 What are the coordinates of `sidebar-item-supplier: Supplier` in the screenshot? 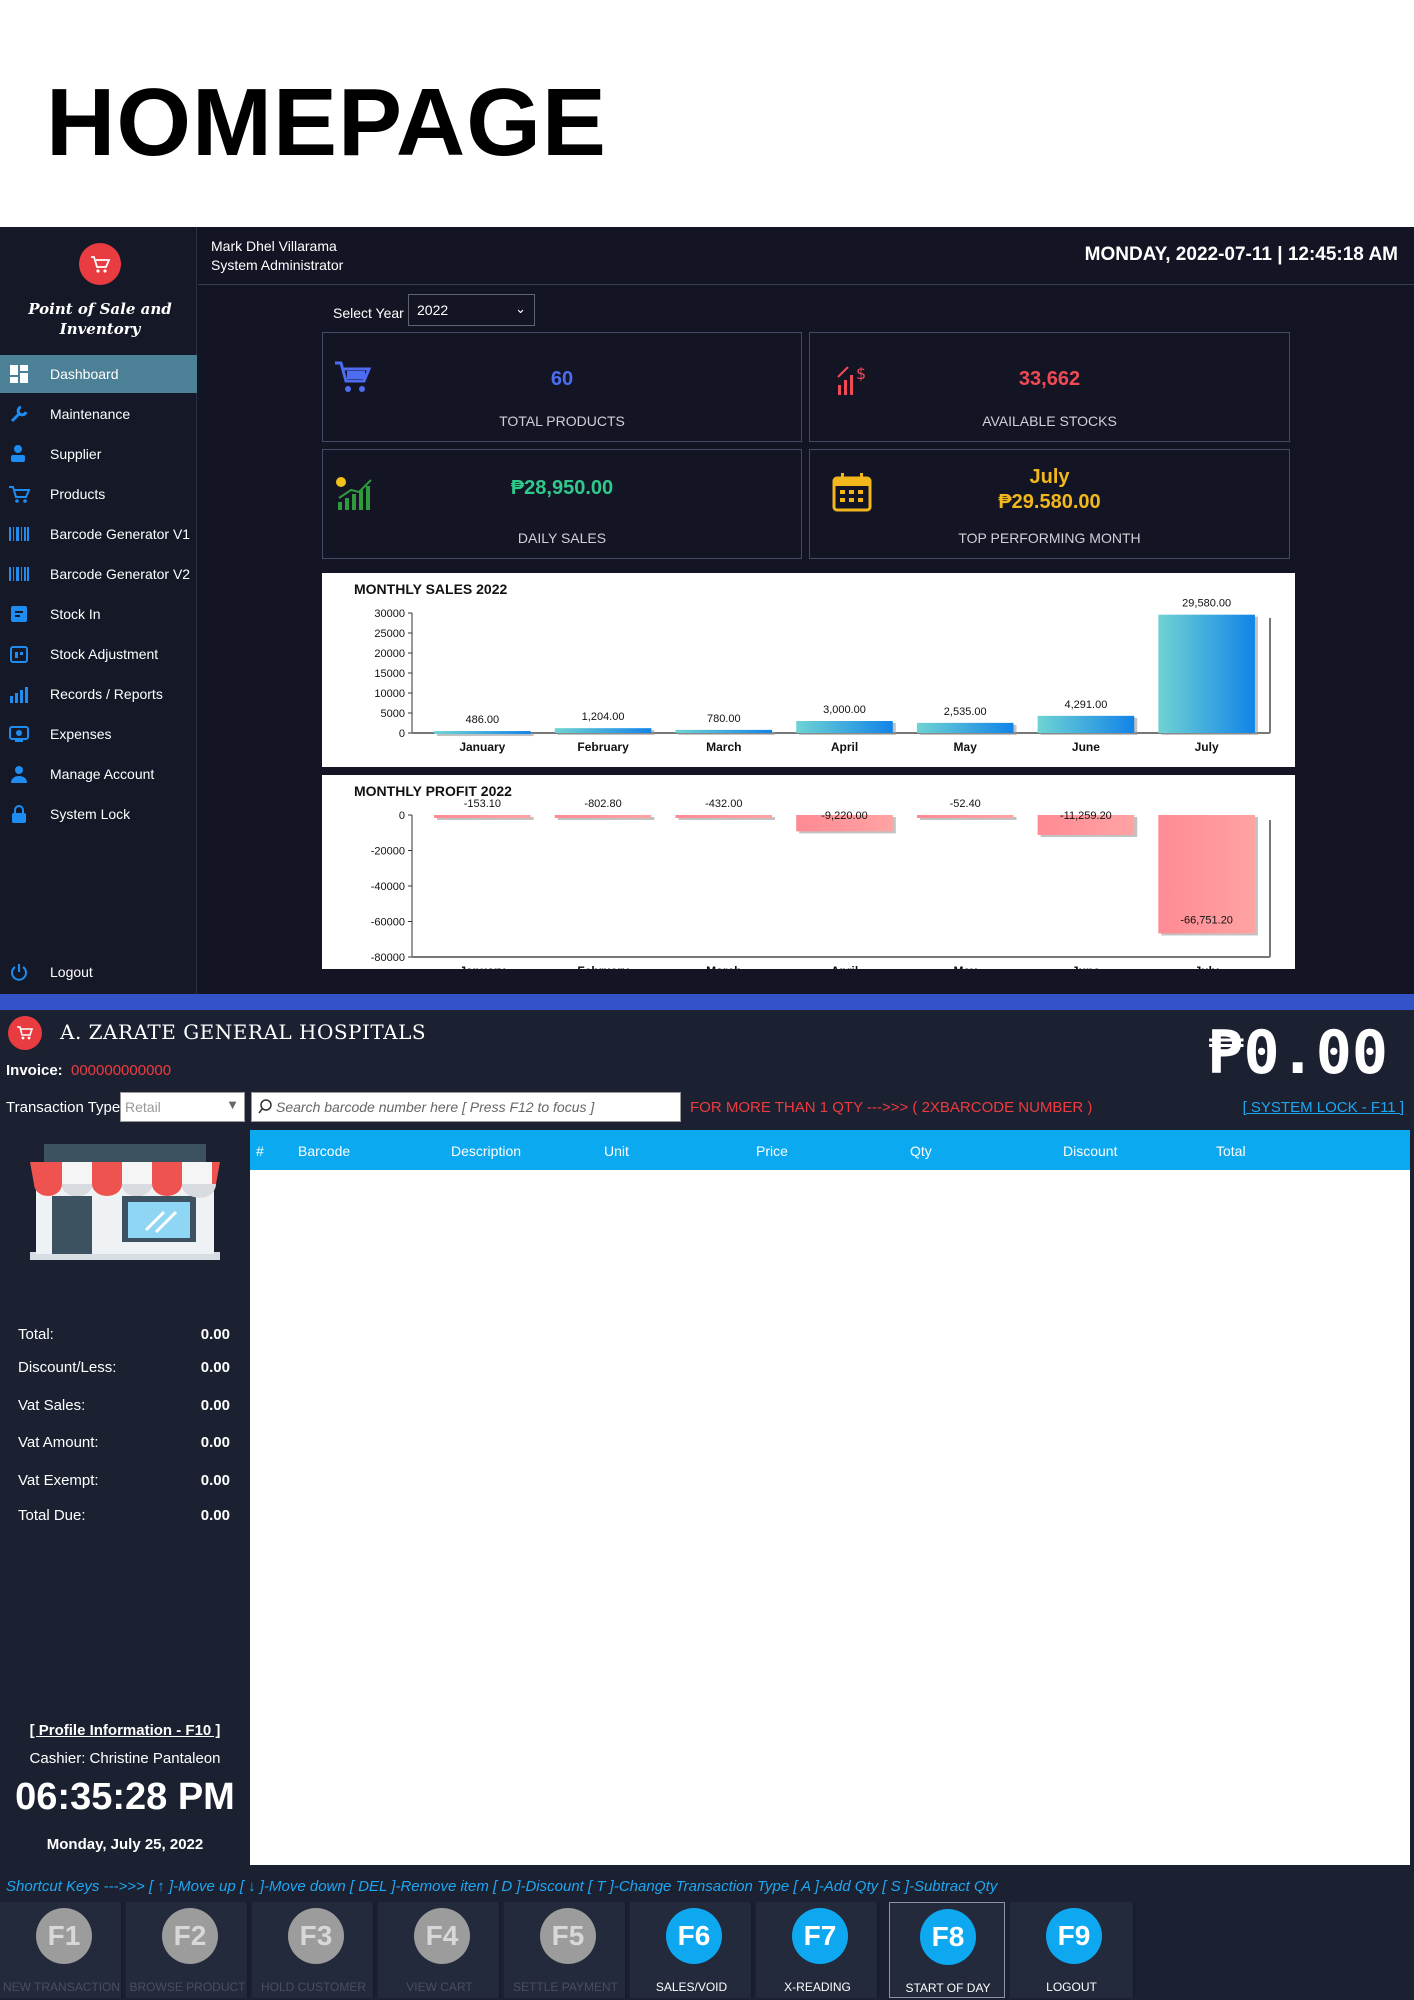 It's located at (98, 454).